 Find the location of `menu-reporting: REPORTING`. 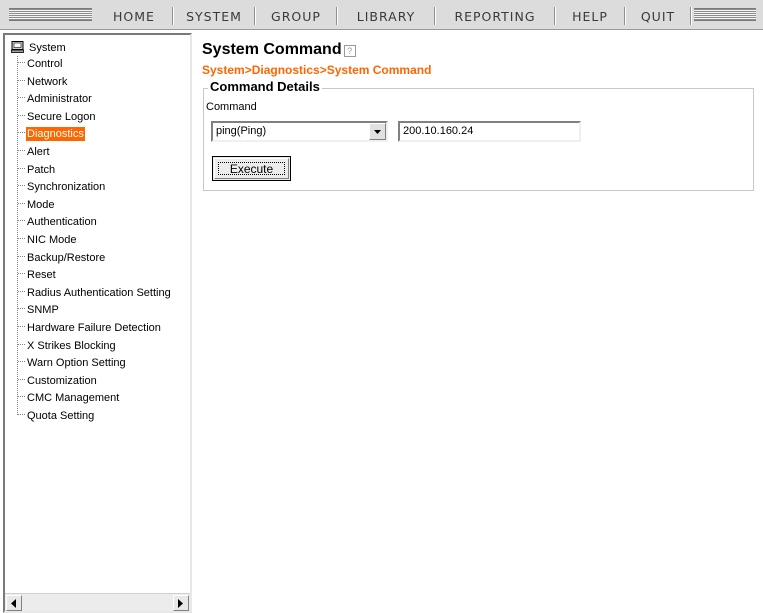

menu-reporting: REPORTING is located at coordinates (495, 15).